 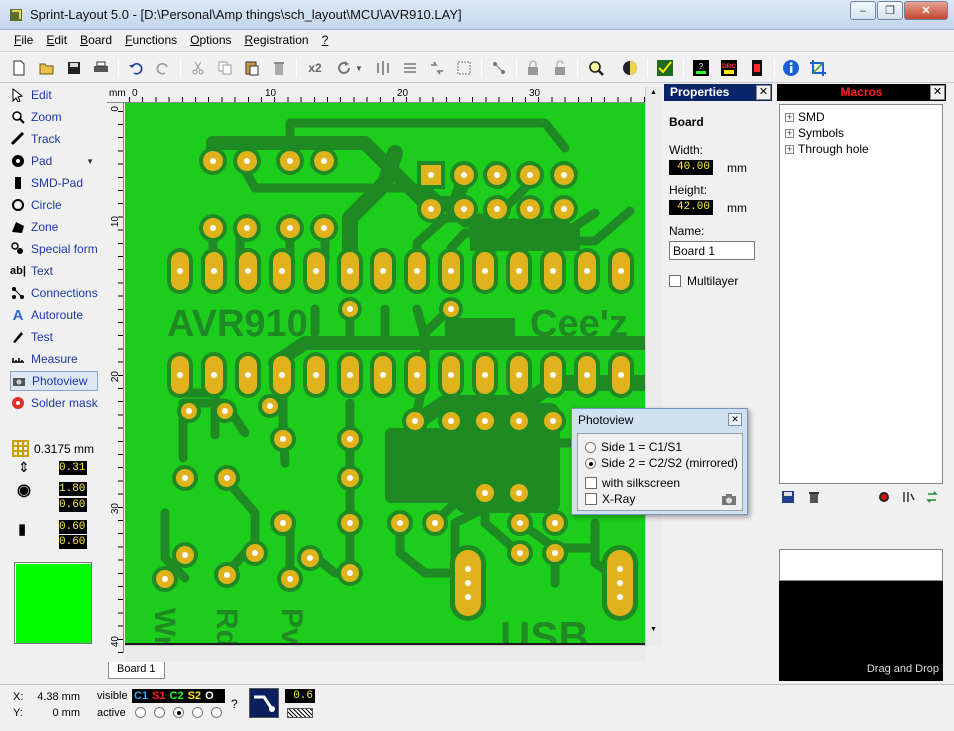 What do you see at coordinates (591, 499) in the screenshot?
I see `xray-checkbox` at bounding box center [591, 499].